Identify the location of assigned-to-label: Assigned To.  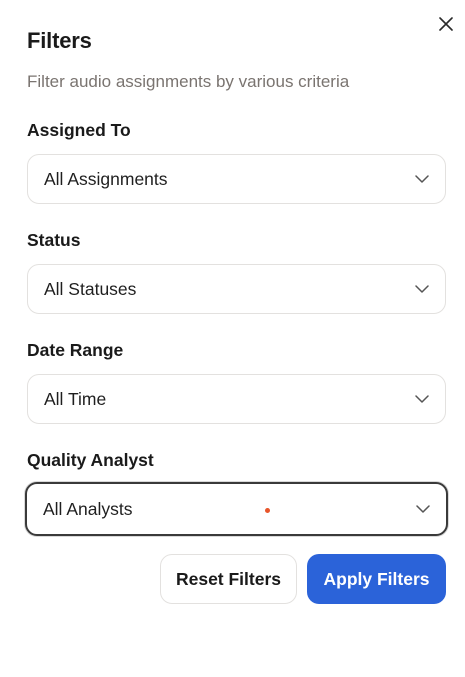
(79, 130).